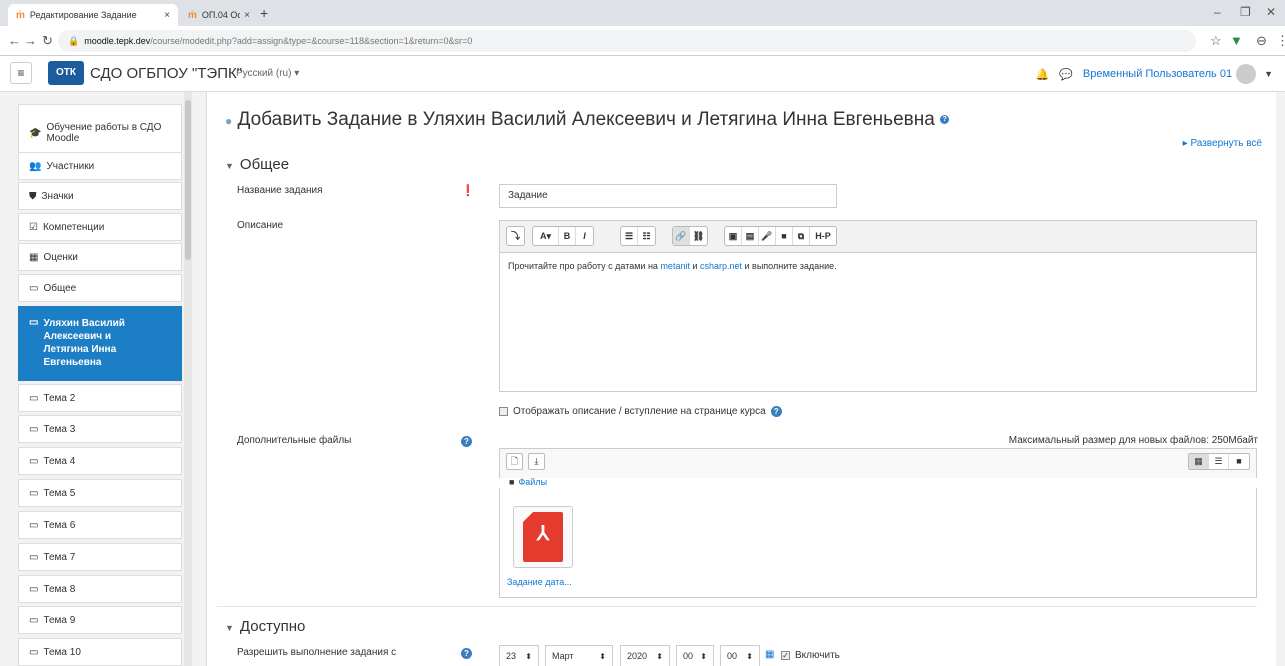 Image resolution: width=1285 pixels, height=666 pixels. I want to click on site-logo: ОТК, so click(66, 73).